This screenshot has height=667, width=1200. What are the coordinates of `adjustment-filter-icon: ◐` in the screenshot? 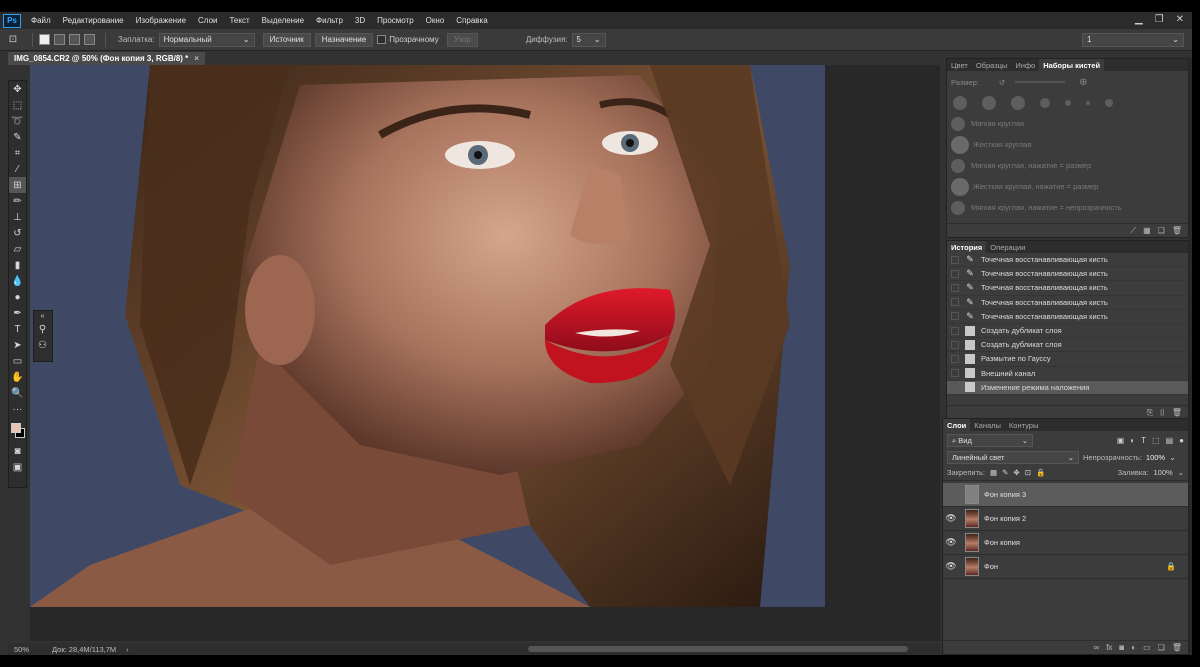 It's located at (1132, 440).